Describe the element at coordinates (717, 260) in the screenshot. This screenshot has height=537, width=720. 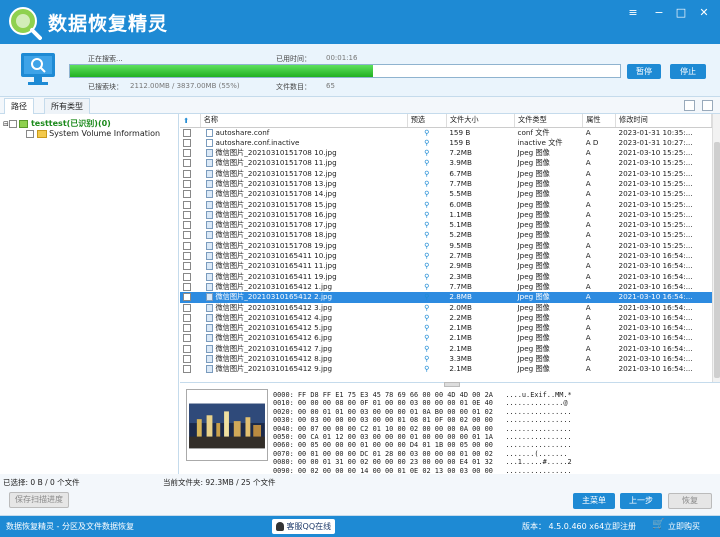
I see `scrollbar-thumb` at that location.